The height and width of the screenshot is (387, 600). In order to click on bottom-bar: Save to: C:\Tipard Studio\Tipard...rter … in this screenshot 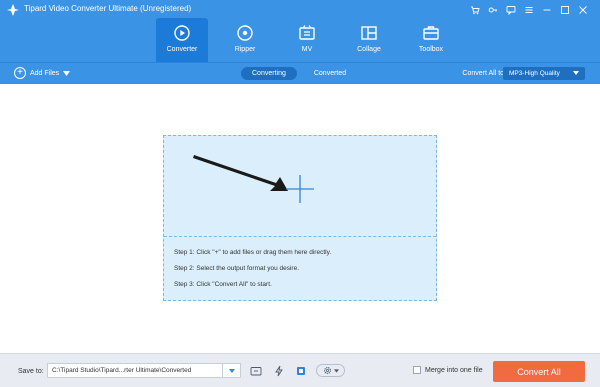, I will do `click(300, 370)`.